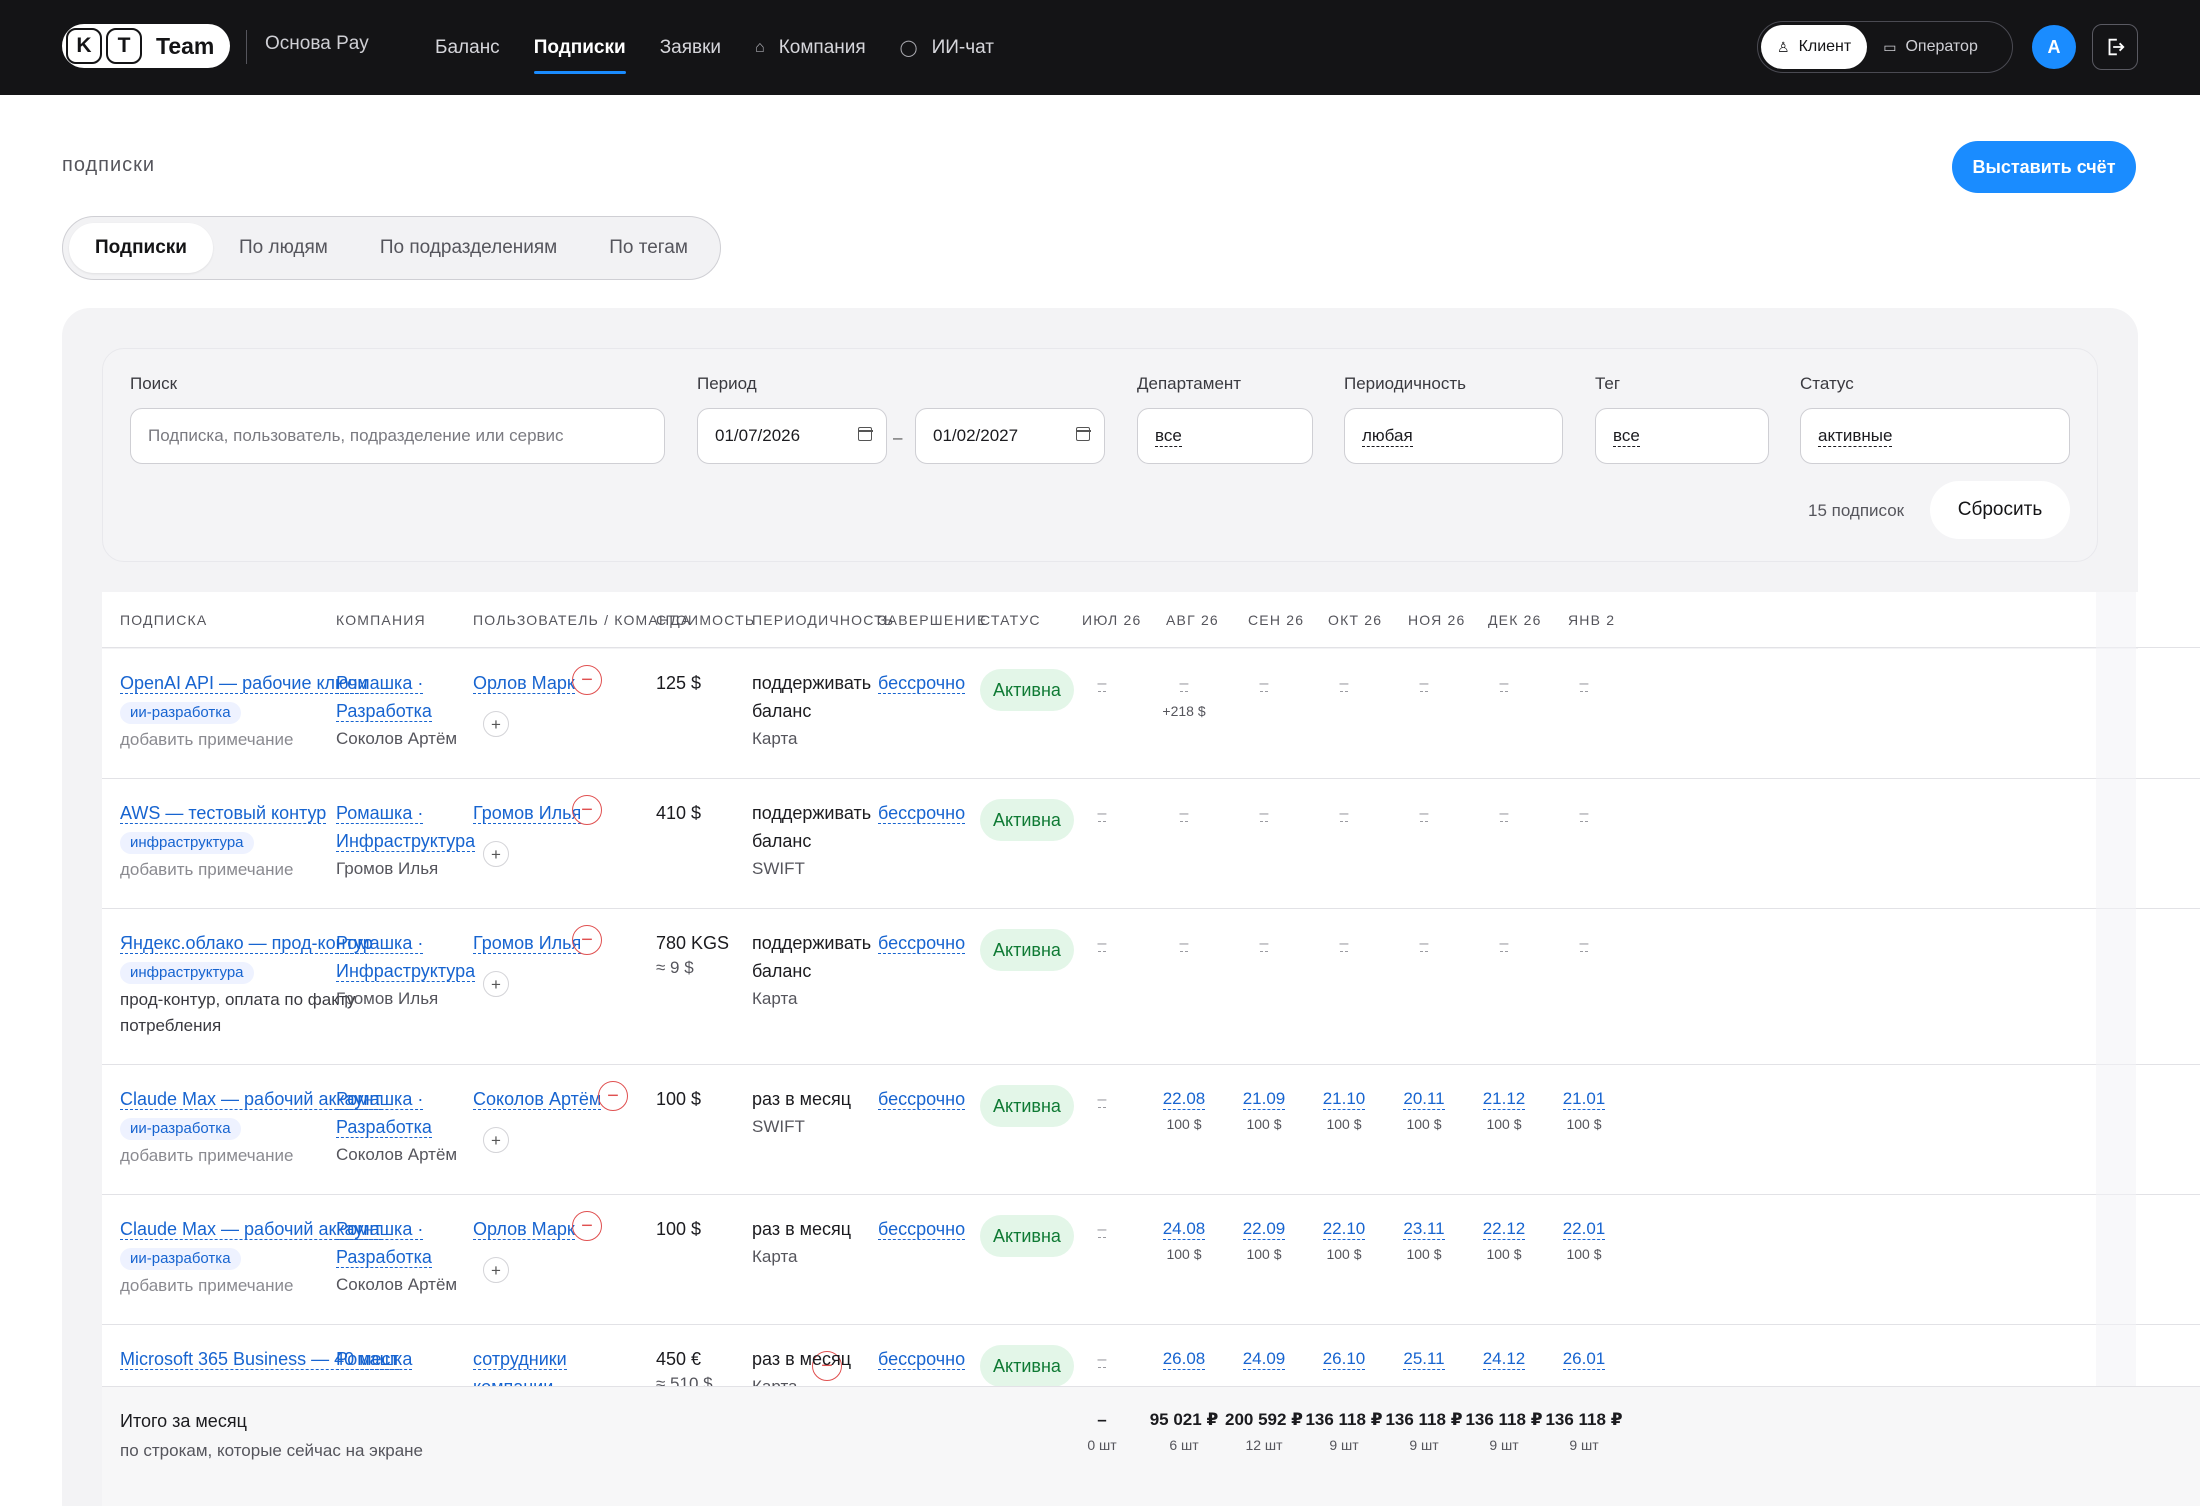 This screenshot has height=1506, width=2200. Describe the element at coordinates (690, 47) in the screenshot. I see `nav-requests: Заявки` at that location.